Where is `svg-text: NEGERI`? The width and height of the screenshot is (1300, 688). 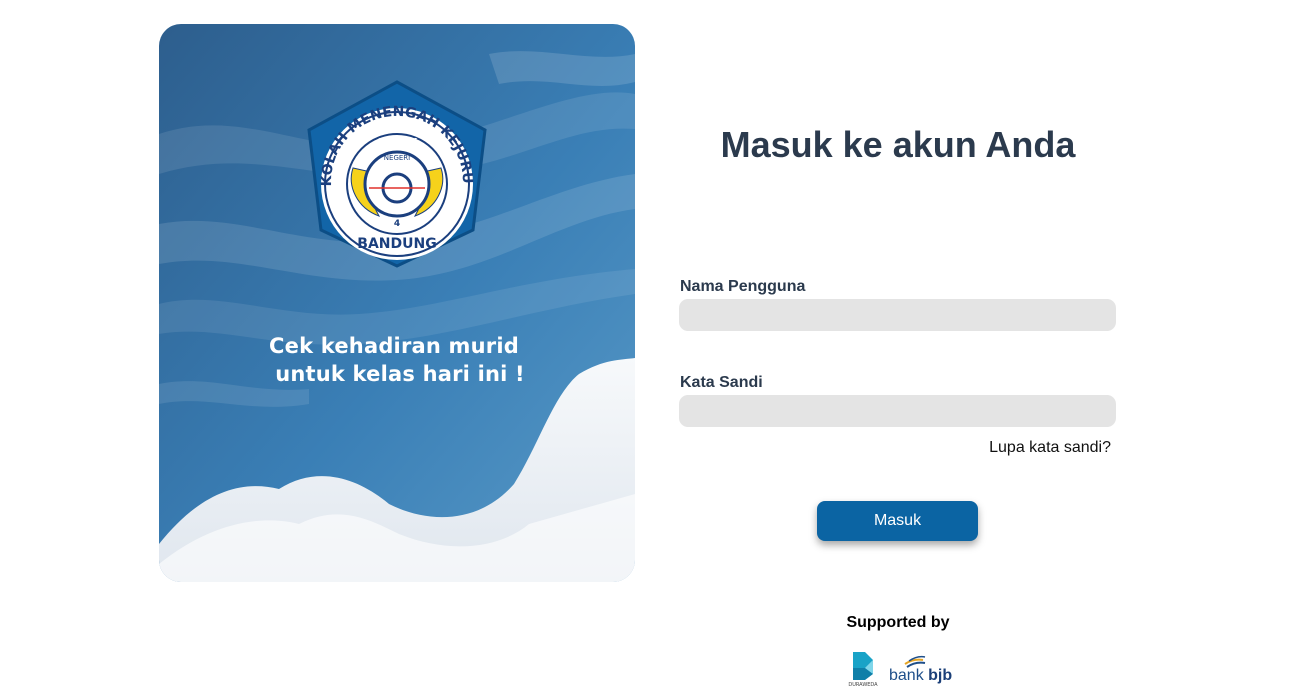
svg-text: NEGERI is located at coordinates (397, 158).